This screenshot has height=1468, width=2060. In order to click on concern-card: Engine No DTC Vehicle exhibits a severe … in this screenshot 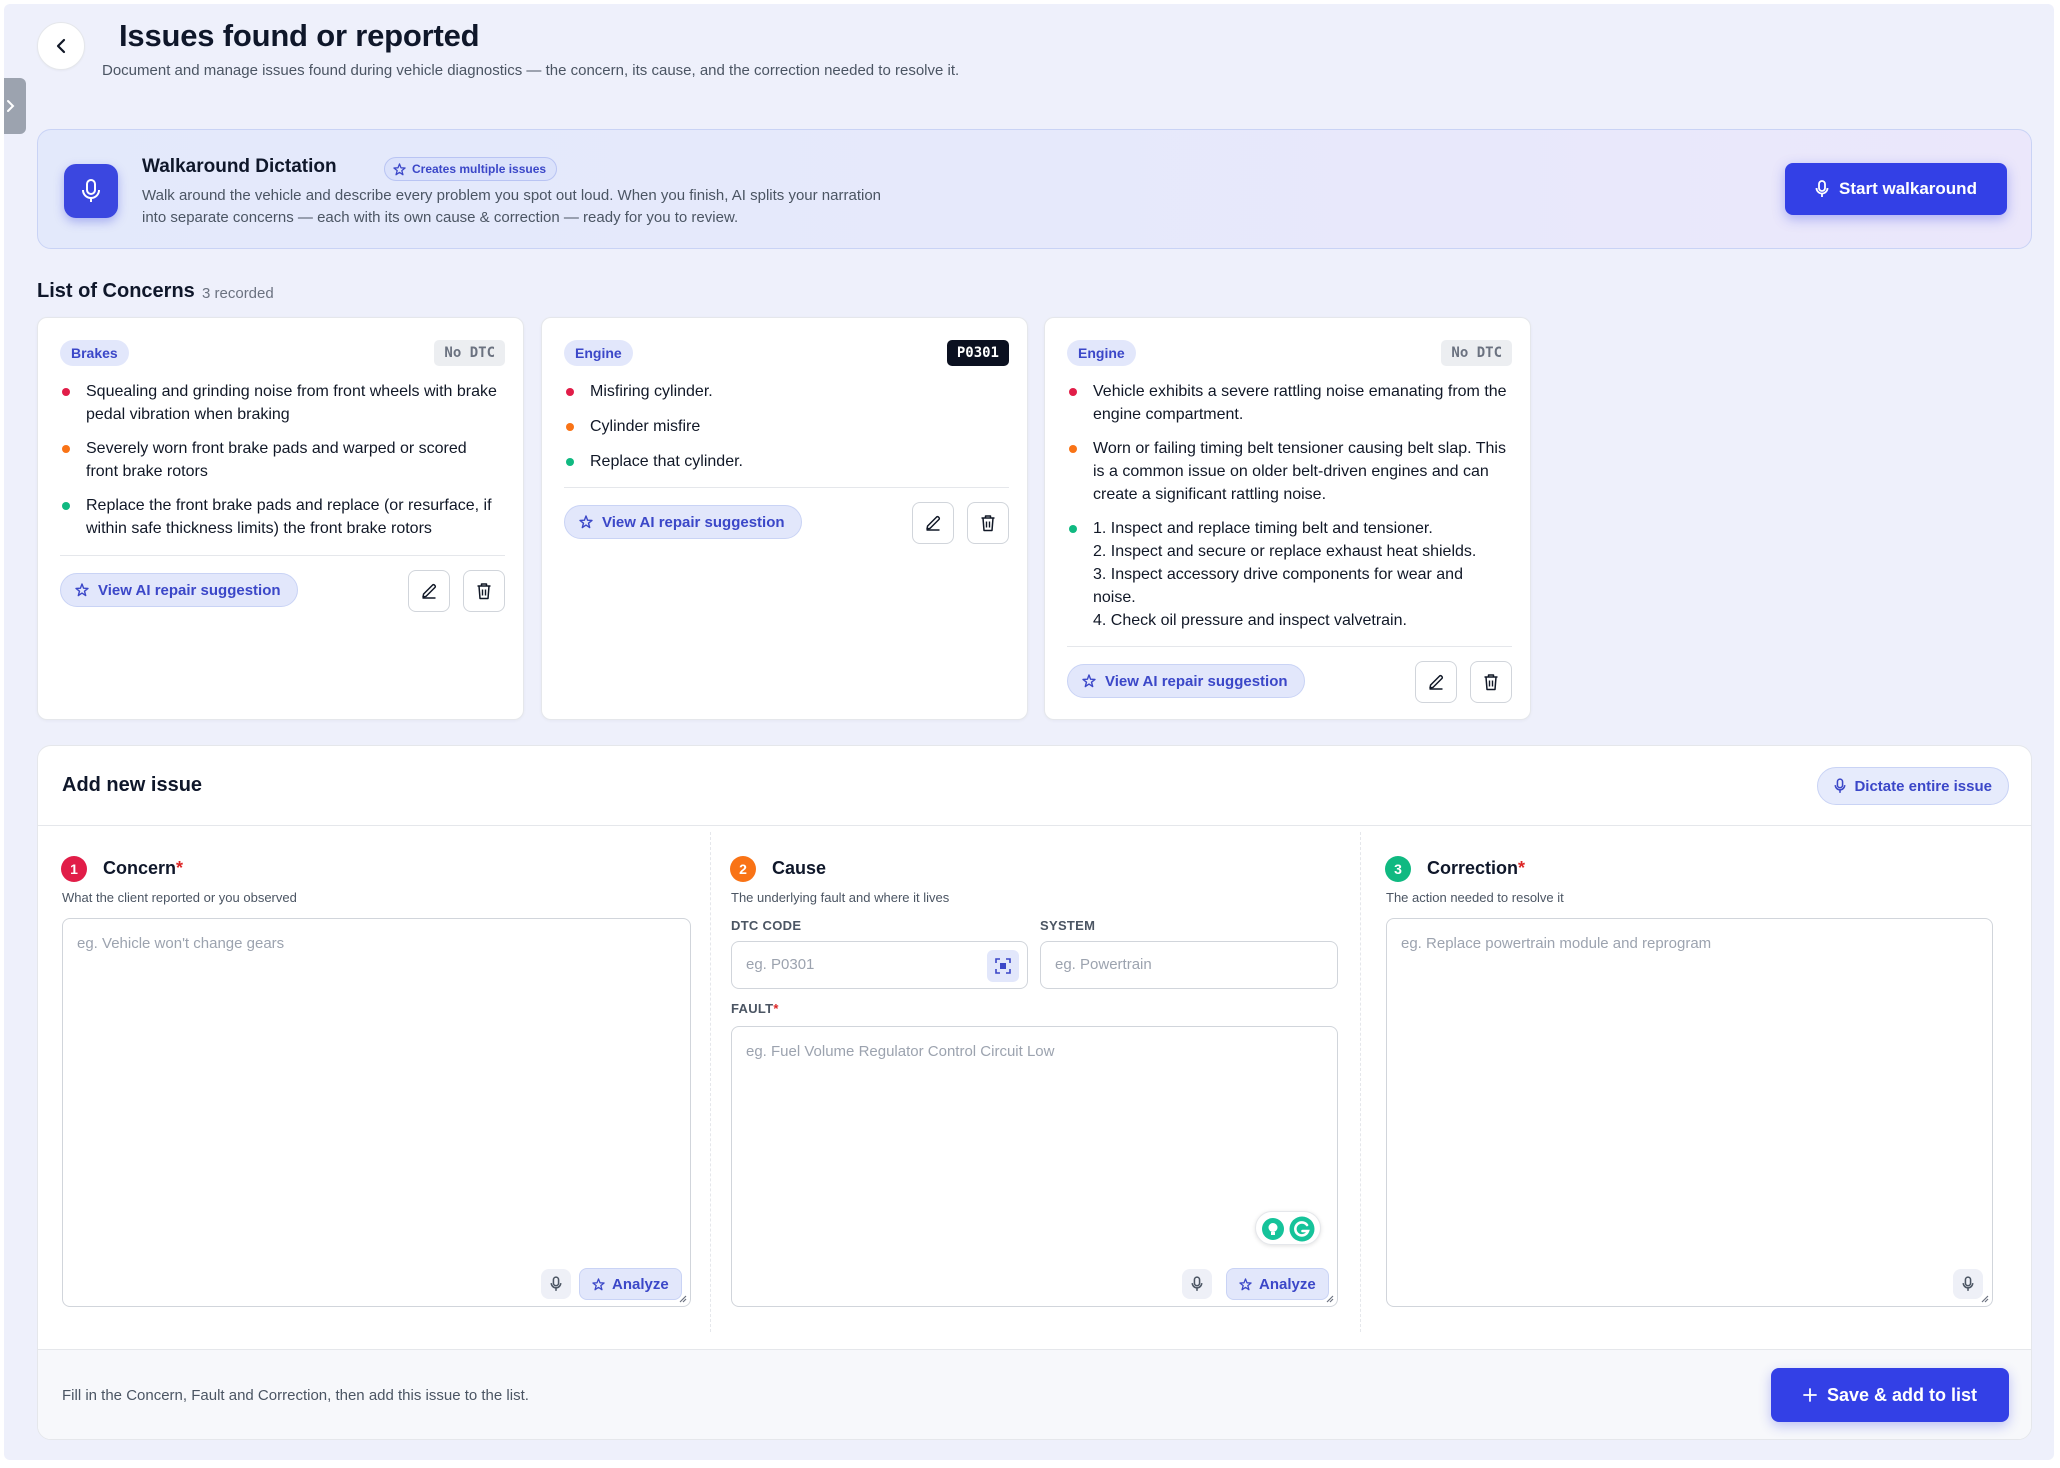, I will do `click(1287, 518)`.